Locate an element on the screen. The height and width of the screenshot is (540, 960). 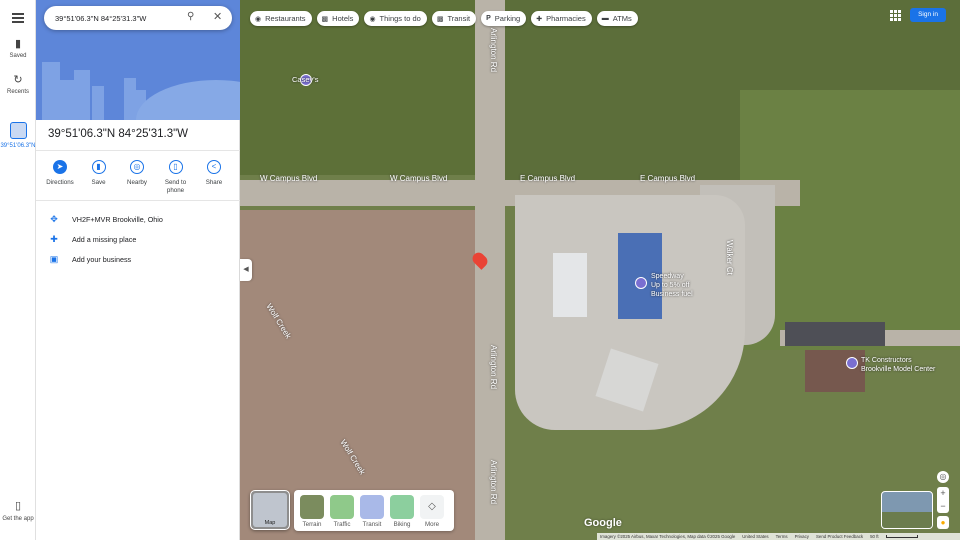
add-missing-place-row: ✚ Add a missing place is located at coordinates (92, 239).